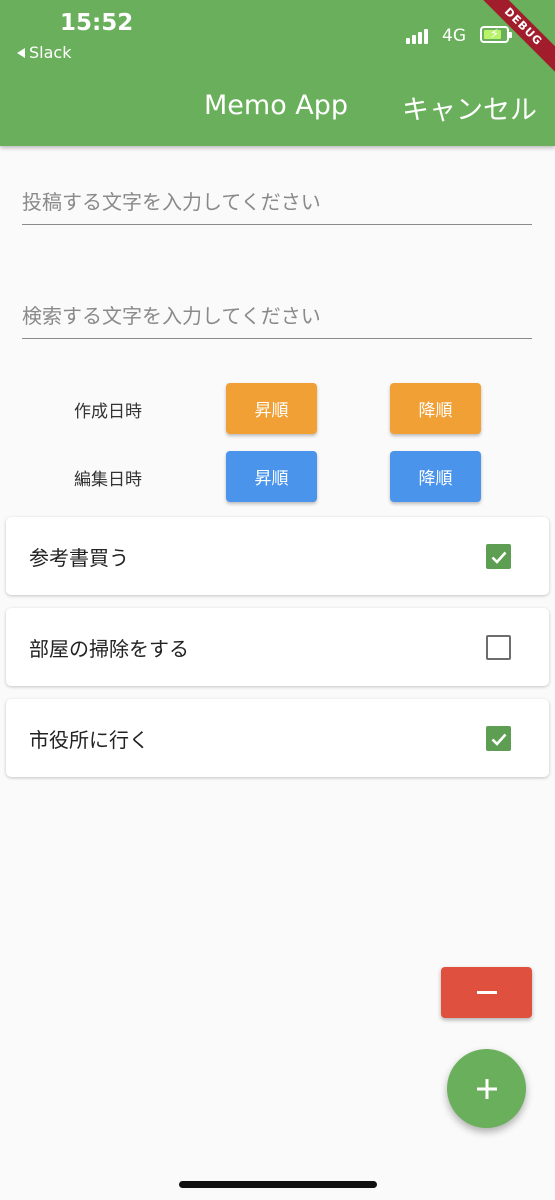 This screenshot has height=1200, width=555. I want to click on search-field, so click(277, 316).